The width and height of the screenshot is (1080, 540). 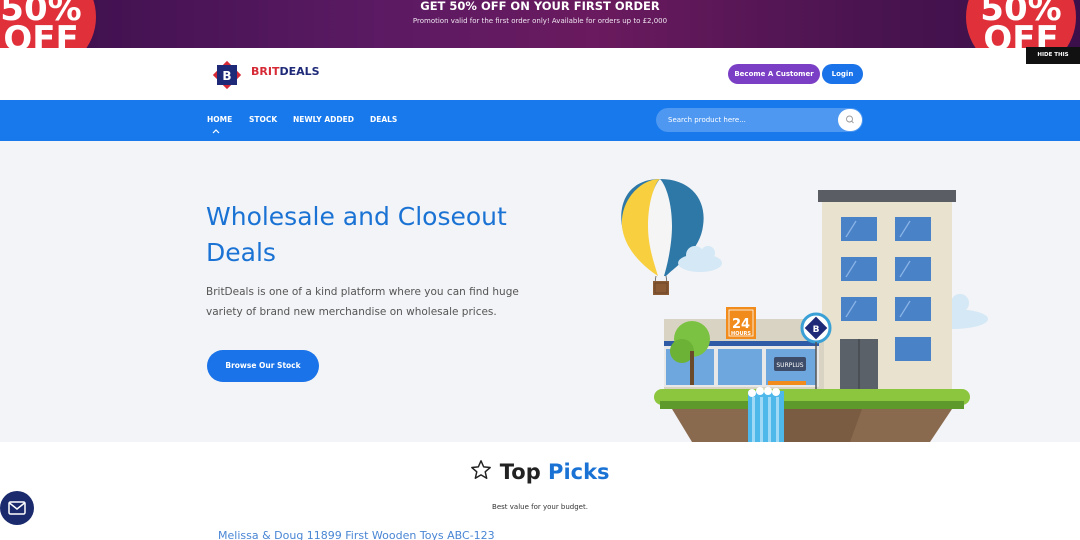 I want to click on become-customer-button: Become A Customer, so click(x=774, y=74).